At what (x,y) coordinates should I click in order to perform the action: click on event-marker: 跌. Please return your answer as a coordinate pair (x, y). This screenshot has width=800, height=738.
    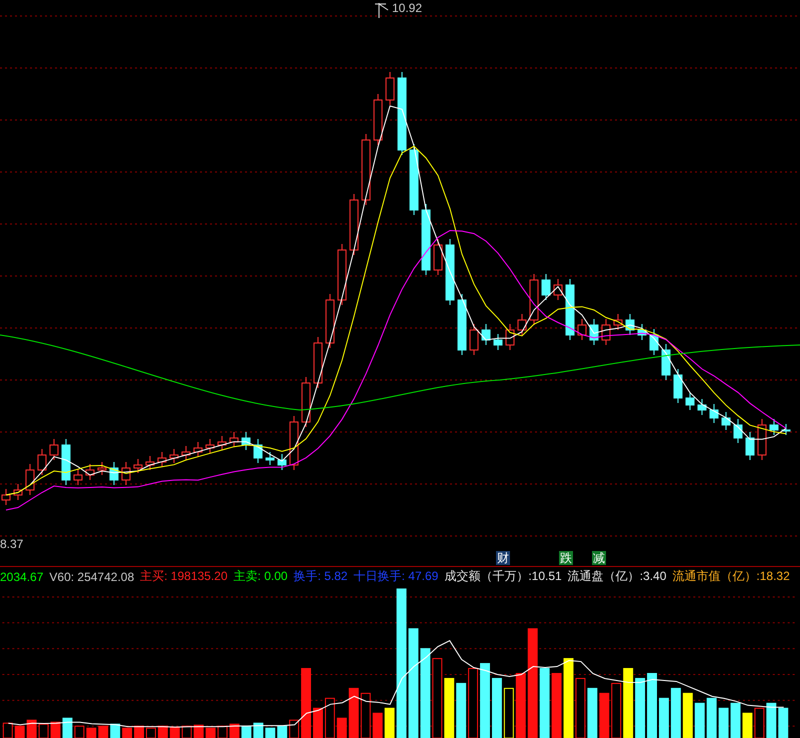
    Looking at the image, I should click on (566, 558).